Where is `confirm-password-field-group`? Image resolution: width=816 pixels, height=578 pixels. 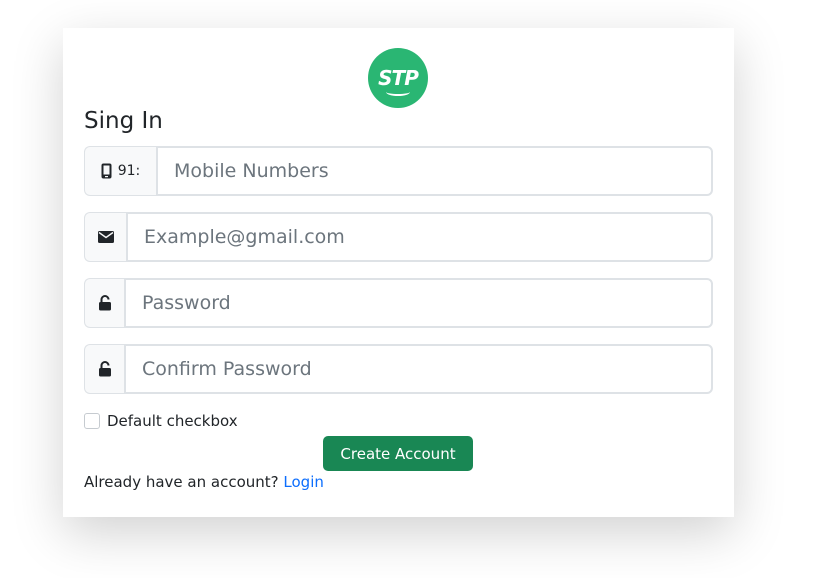
confirm-password-field-group is located at coordinates (398, 369).